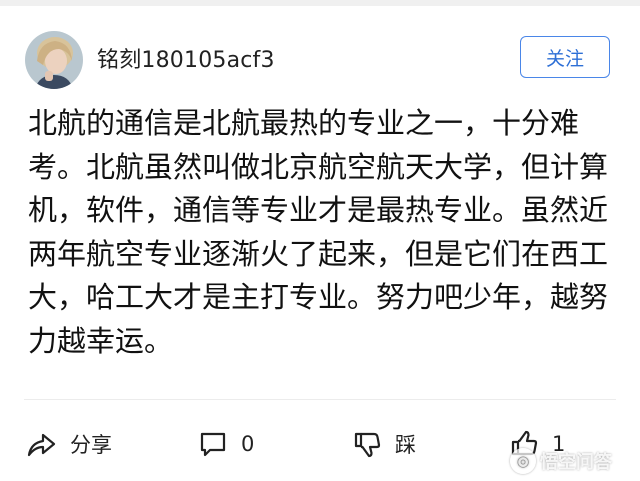 This screenshot has height=481, width=640. I want to click on comment-button: 0, so click(226, 444).